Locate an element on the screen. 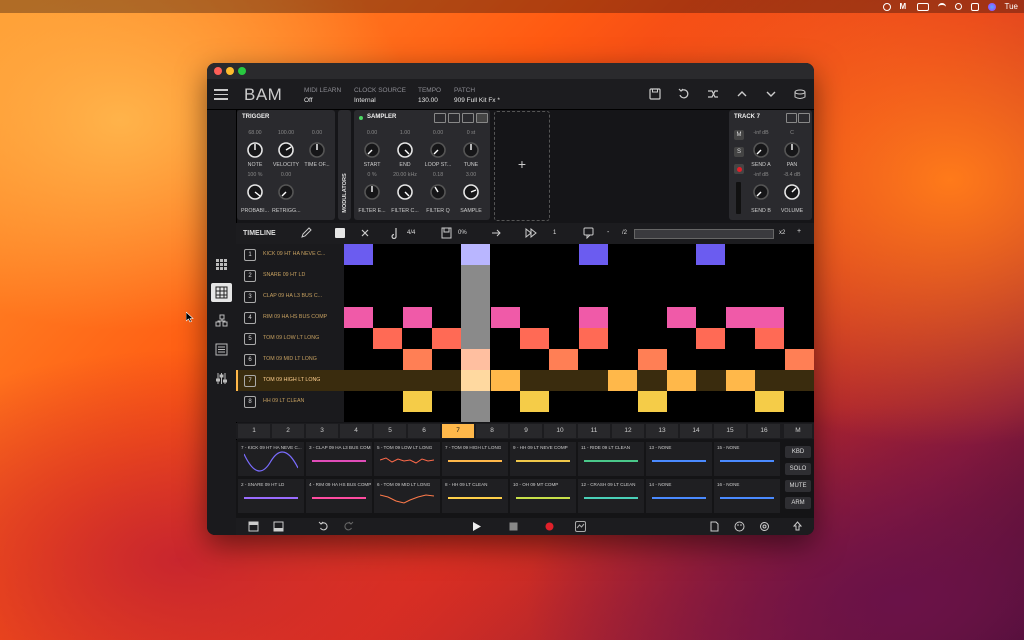 The height and width of the screenshot is (640, 1024). select-tool-icon is located at coordinates (340, 233).